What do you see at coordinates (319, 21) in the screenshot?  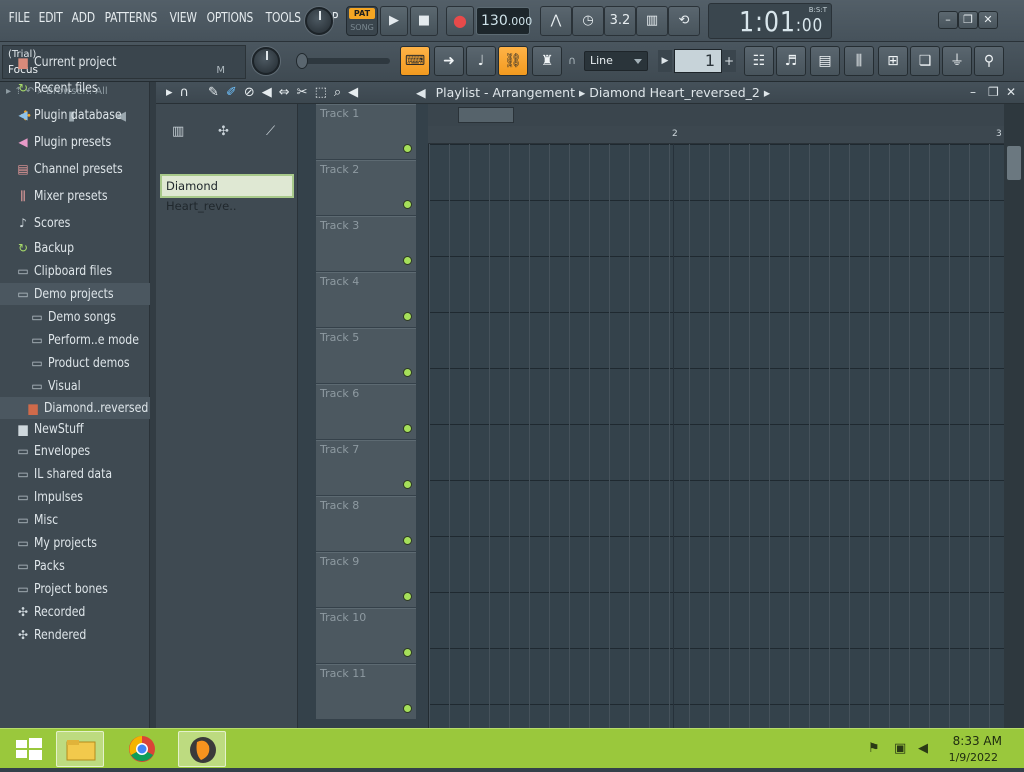 I see `master-volume-knob` at bounding box center [319, 21].